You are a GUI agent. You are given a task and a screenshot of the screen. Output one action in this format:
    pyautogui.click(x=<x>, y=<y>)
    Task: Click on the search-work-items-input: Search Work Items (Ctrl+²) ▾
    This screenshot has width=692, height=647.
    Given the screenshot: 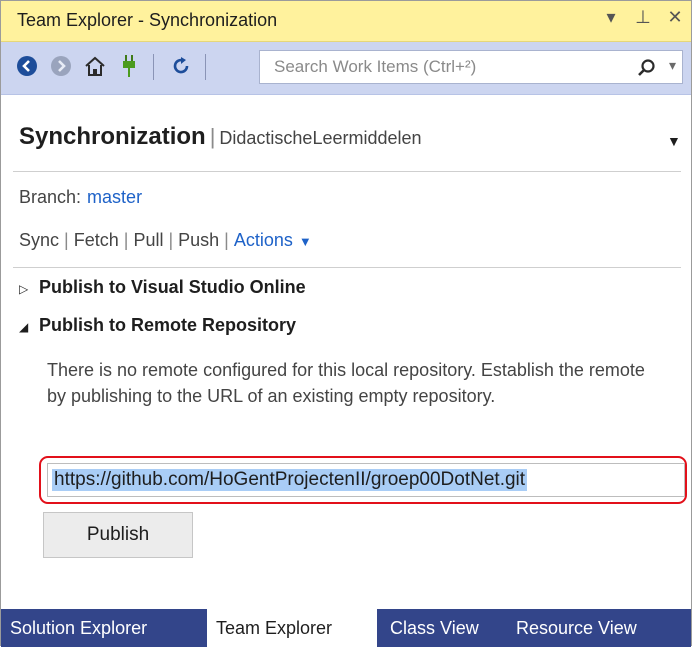 What is the action you would take?
    pyautogui.click(x=471, y=67)
    